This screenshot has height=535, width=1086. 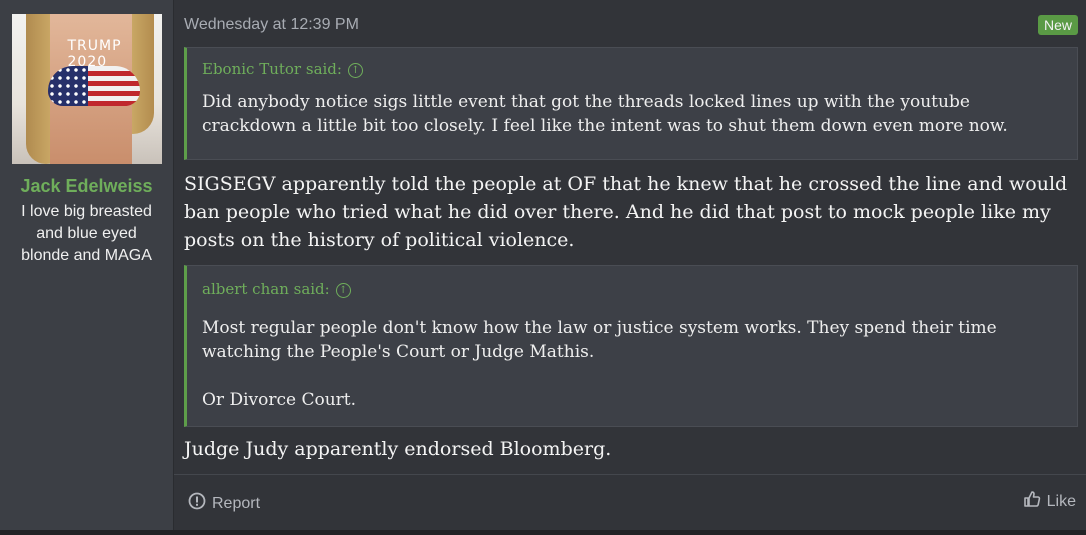 I want to click on new-badge: New, so click(x=1057, y=25).